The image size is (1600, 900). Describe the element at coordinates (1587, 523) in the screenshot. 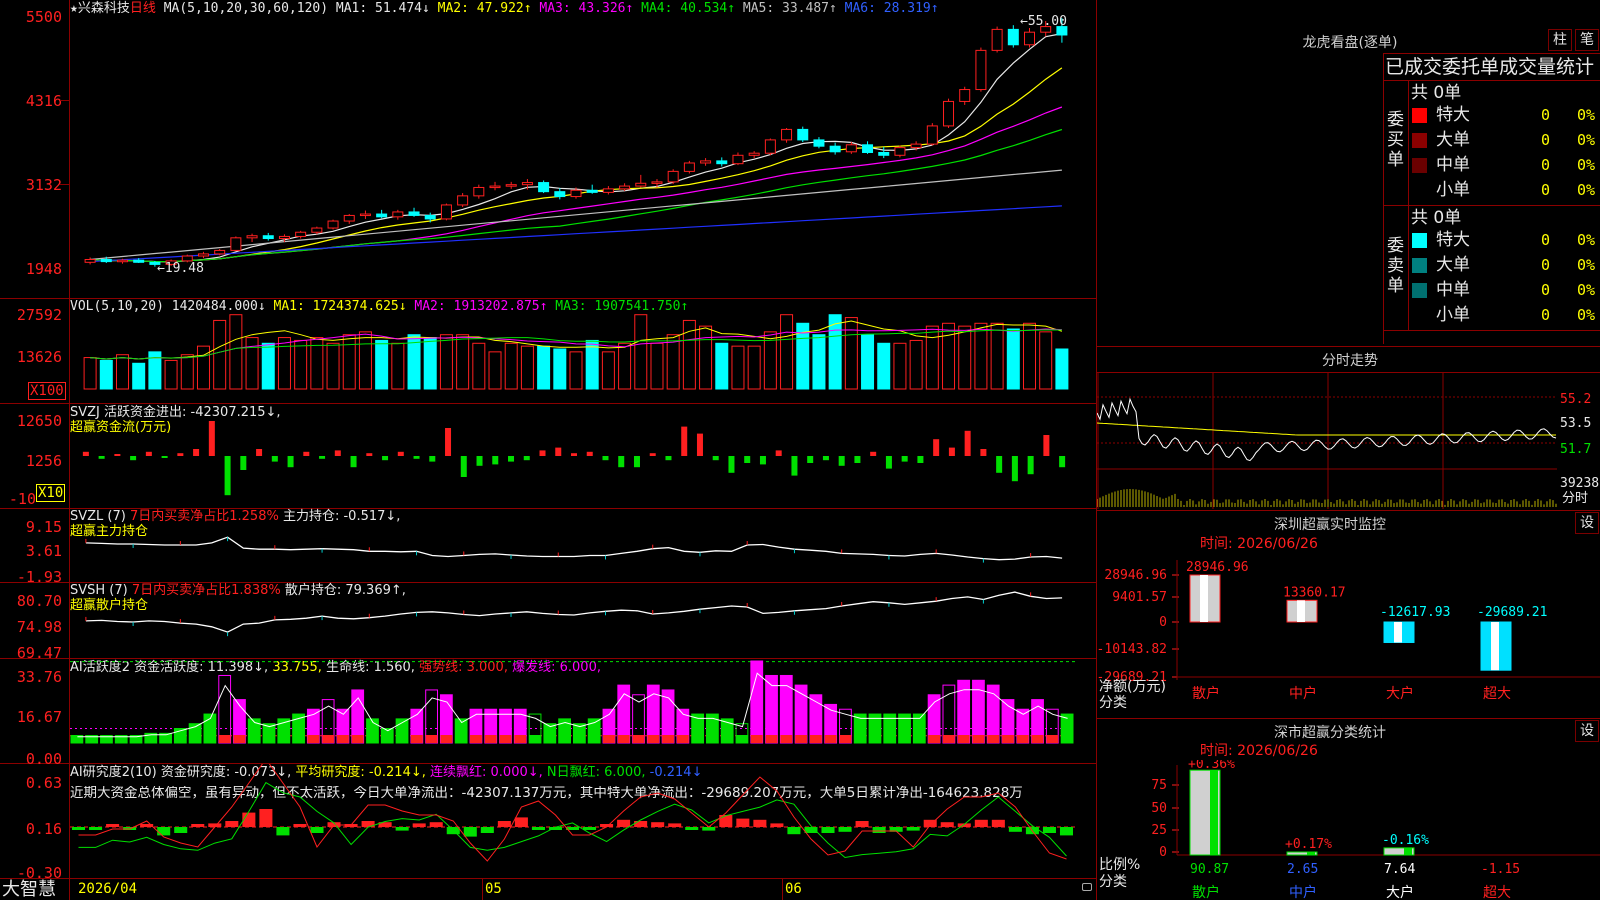

I see `monitor-settings-button: 设` at that location.